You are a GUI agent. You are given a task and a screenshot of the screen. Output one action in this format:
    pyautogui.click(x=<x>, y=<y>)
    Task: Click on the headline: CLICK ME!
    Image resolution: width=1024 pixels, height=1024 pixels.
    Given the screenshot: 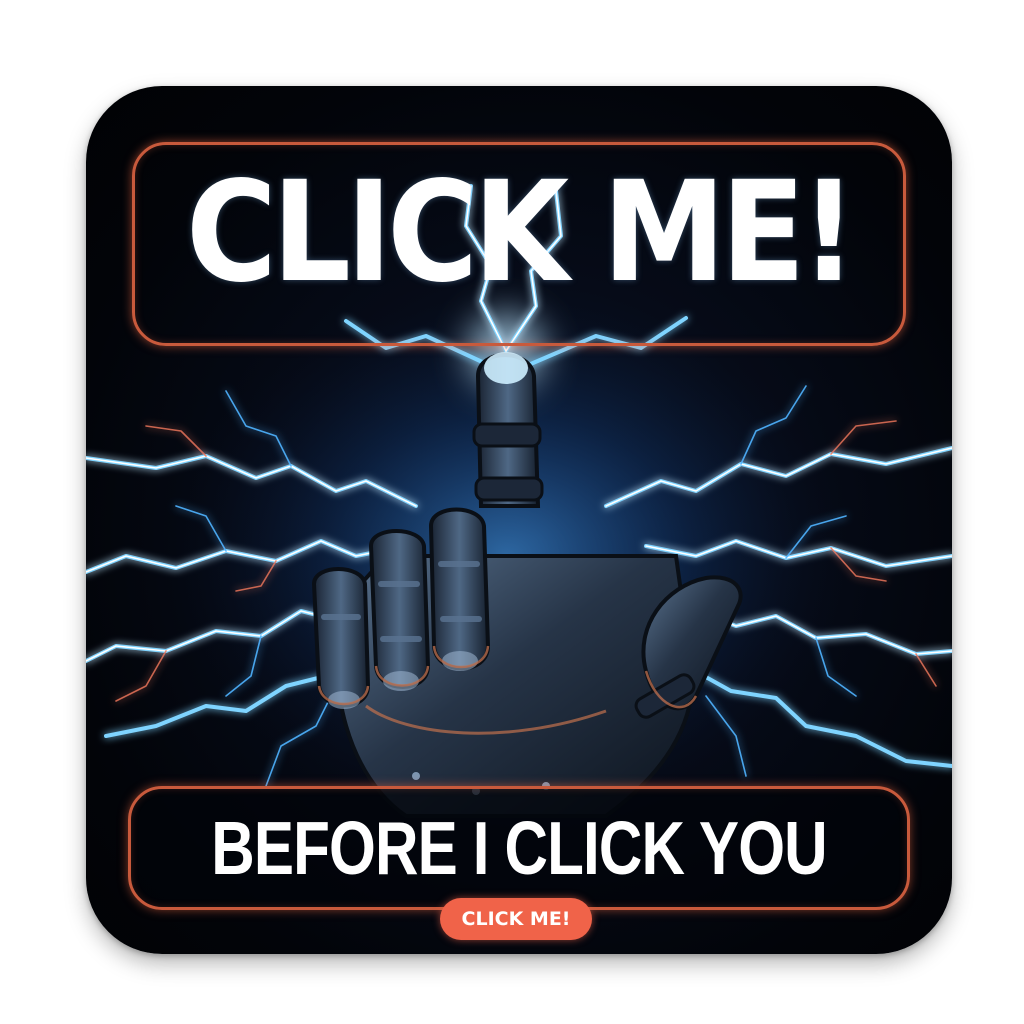 What is the action you would take?
    pyautogui.click(x=521, y=233)
    